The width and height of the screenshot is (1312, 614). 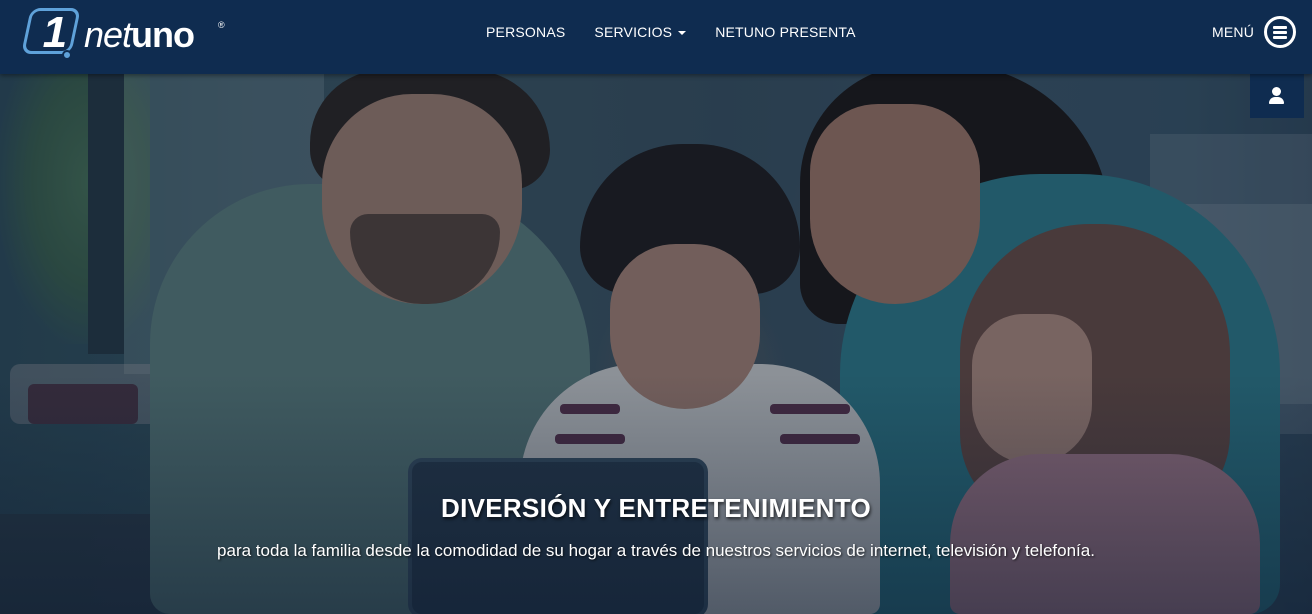 I want to click on user-icon, so click(x=1276, y=91).